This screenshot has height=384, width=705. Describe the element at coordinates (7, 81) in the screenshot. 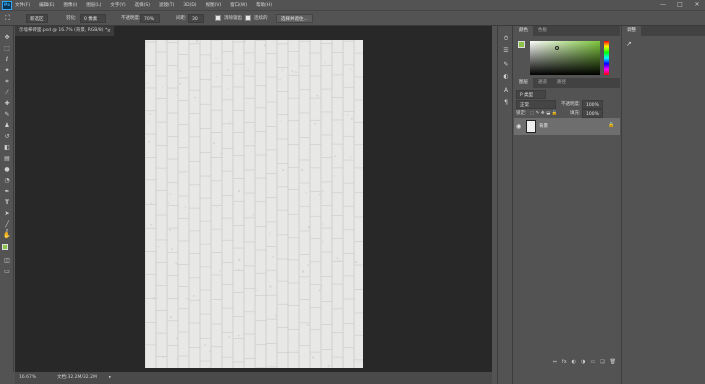

I see `crop-tool-icon: ⌗` at that location.